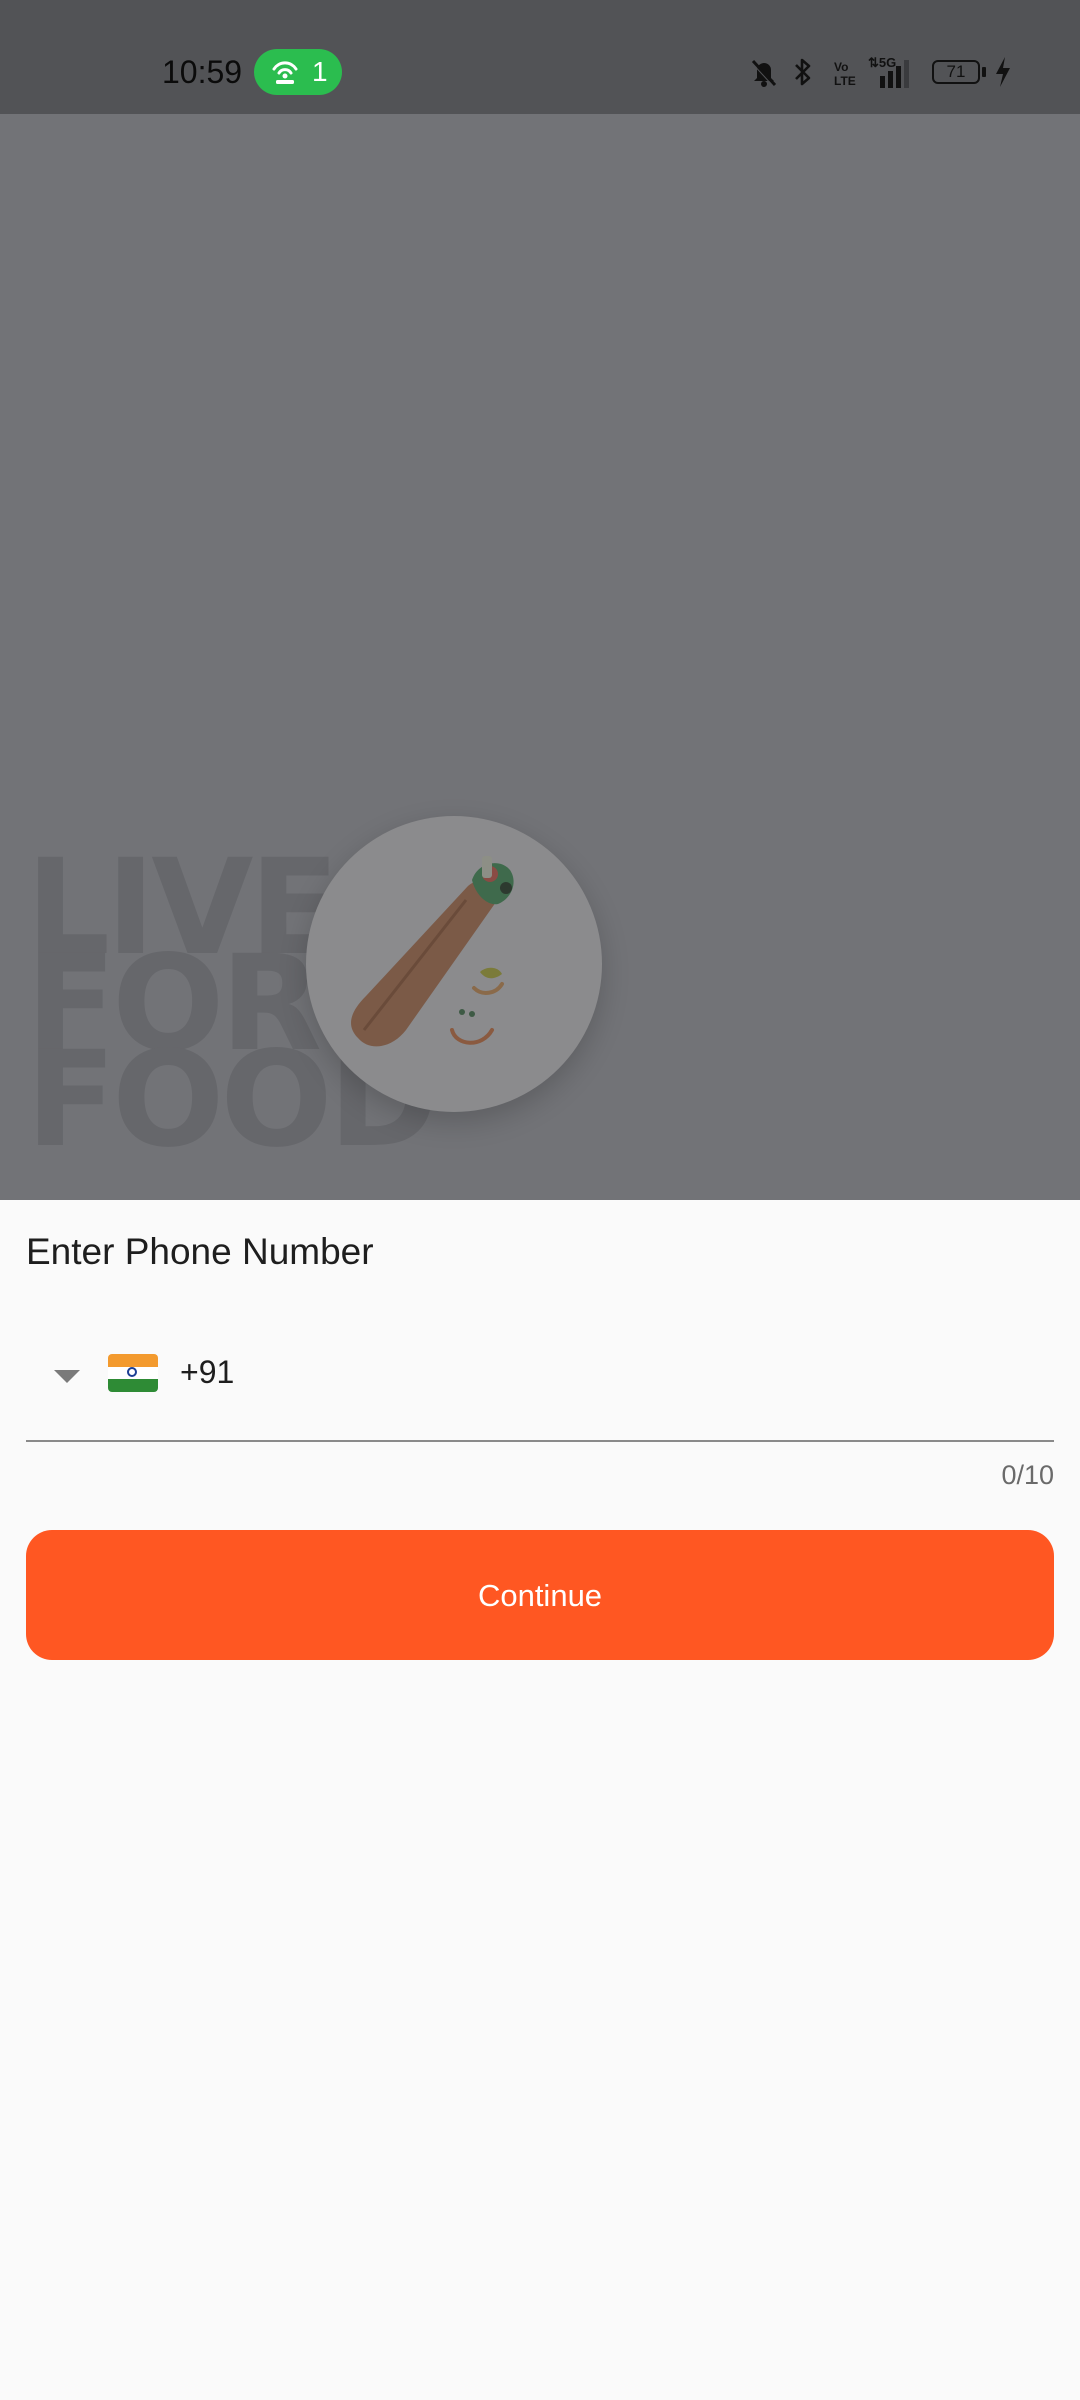 The height and width of the screenshot is (2400, 1080). What do you see at coordinates (841, 67) in the screenshot?
I see `svg-text: Vo` at bounding box center [841, 67].